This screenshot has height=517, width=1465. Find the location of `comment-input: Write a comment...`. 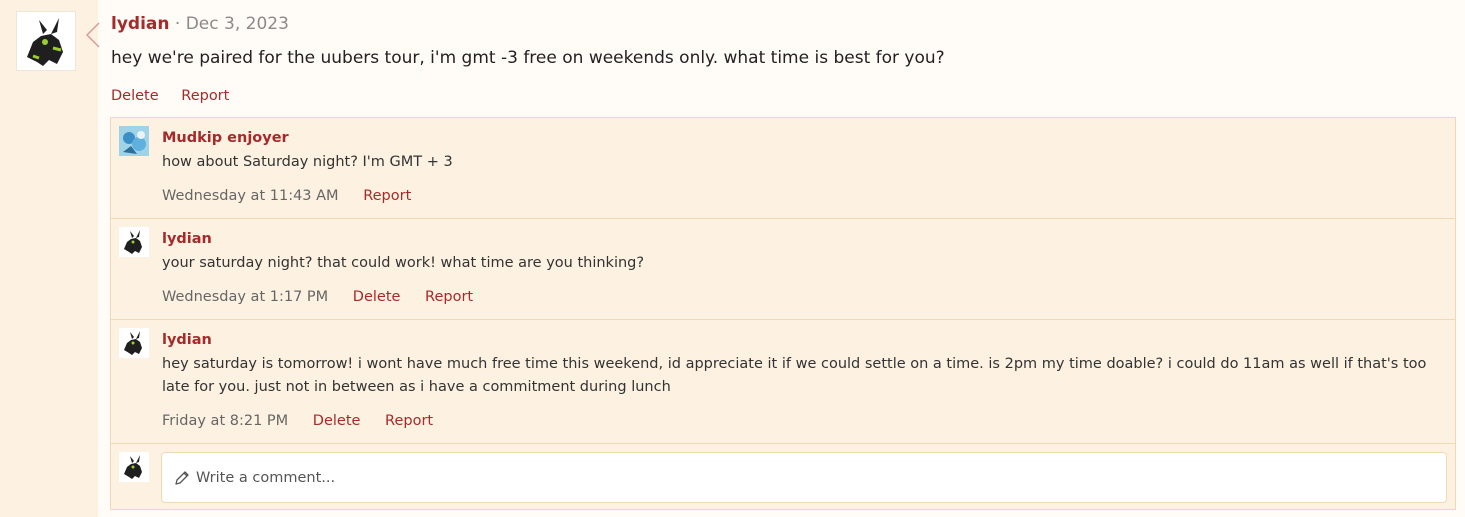

comment-input: Write a comment... is located at coordinates (804, 477).